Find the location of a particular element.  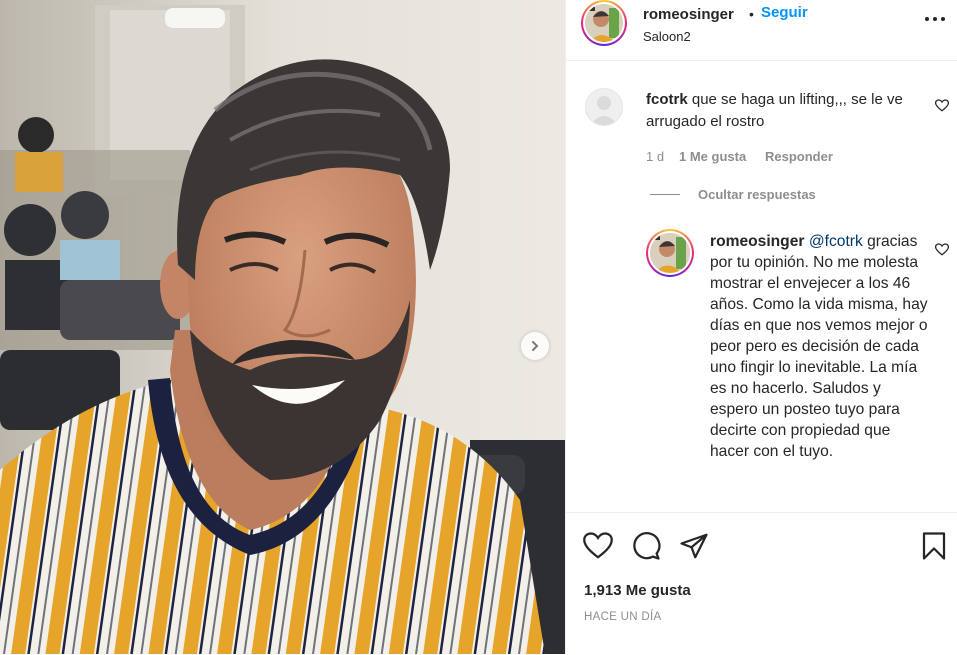

commenter-avatar is located at coordinates (604, 107).